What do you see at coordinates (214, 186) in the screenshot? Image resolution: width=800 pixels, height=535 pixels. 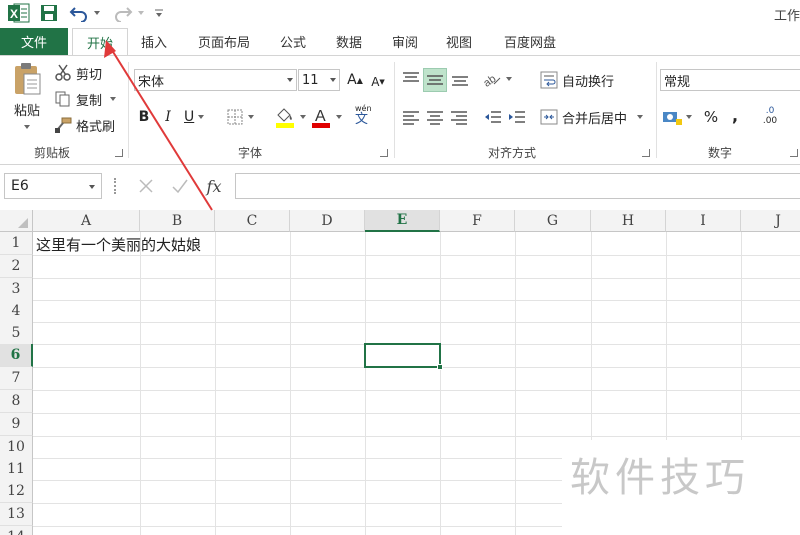 I see `insert-function-button: fx` at bounding box center [214, 186].